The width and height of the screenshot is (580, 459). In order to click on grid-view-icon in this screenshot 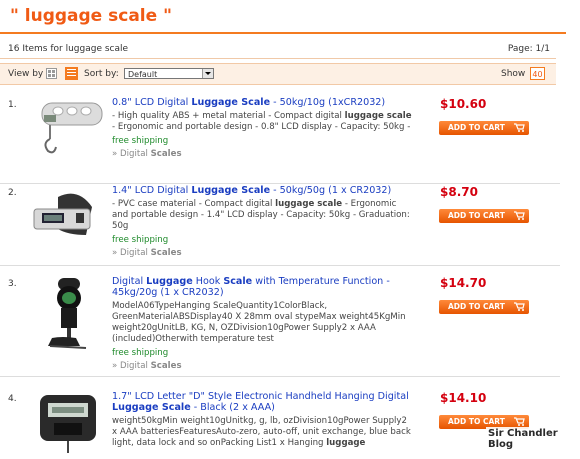, I will do `click(51, 73)`.